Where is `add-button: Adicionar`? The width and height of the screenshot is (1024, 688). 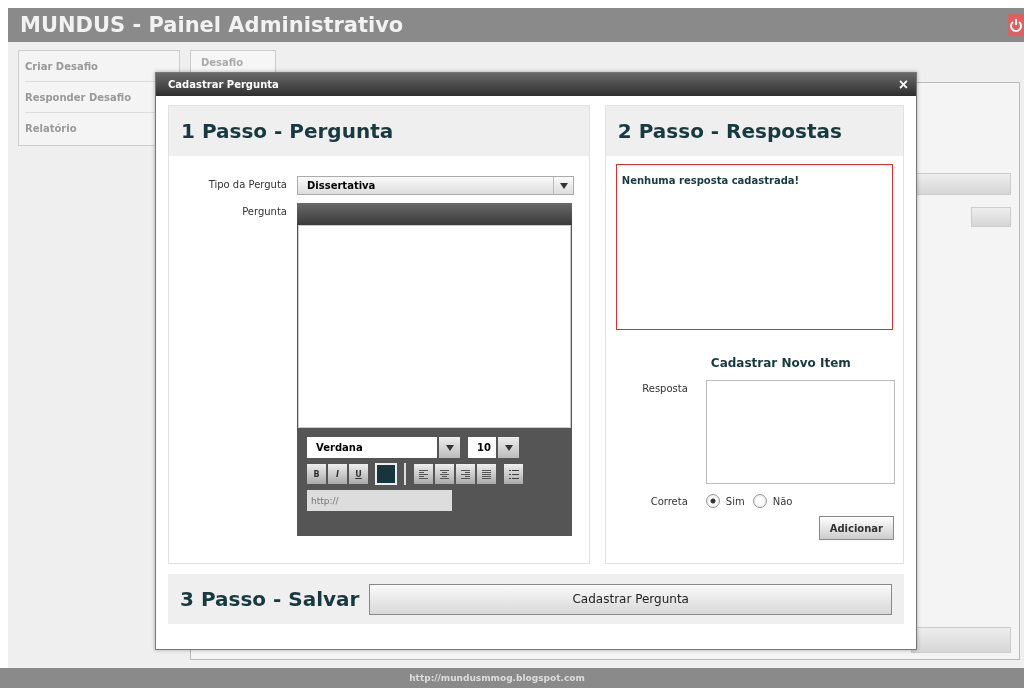 add-button: Adicionar is located at coordinates (856, 528).